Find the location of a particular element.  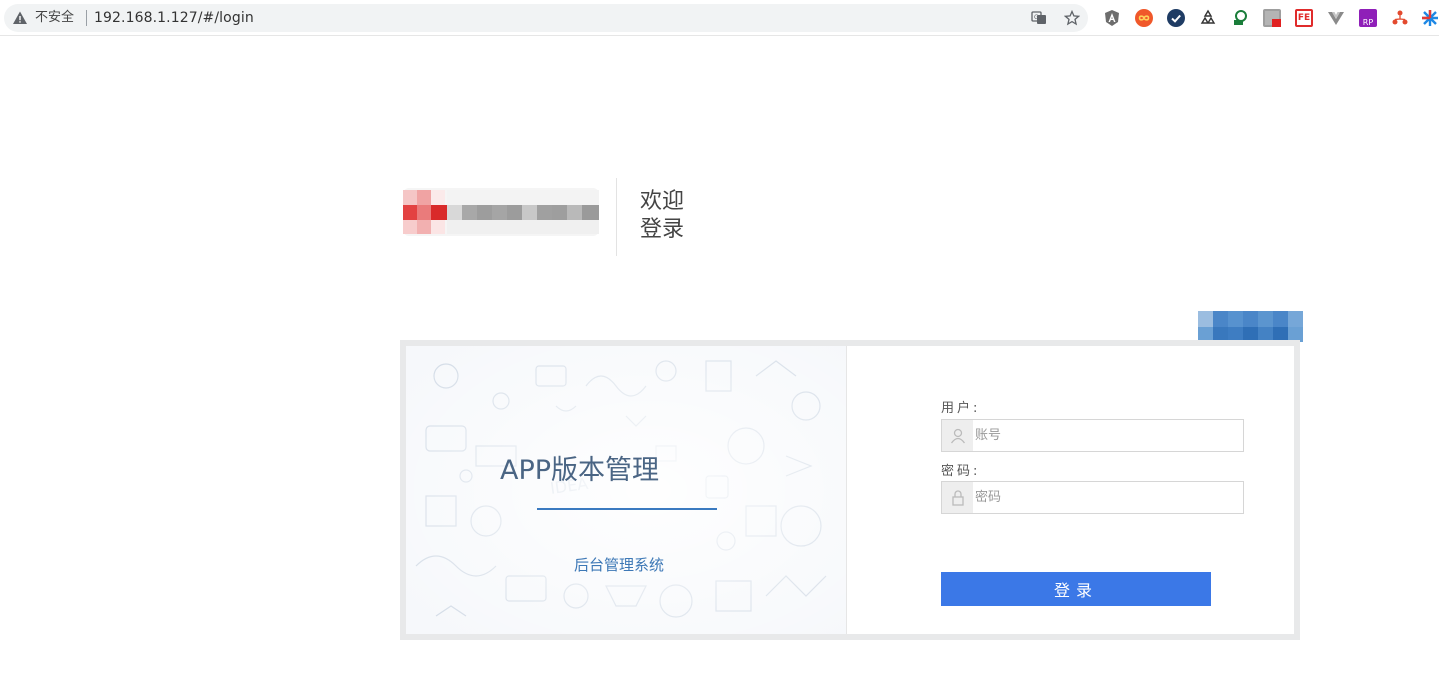

password-label: 密码: is located at coordinates (961, 471).